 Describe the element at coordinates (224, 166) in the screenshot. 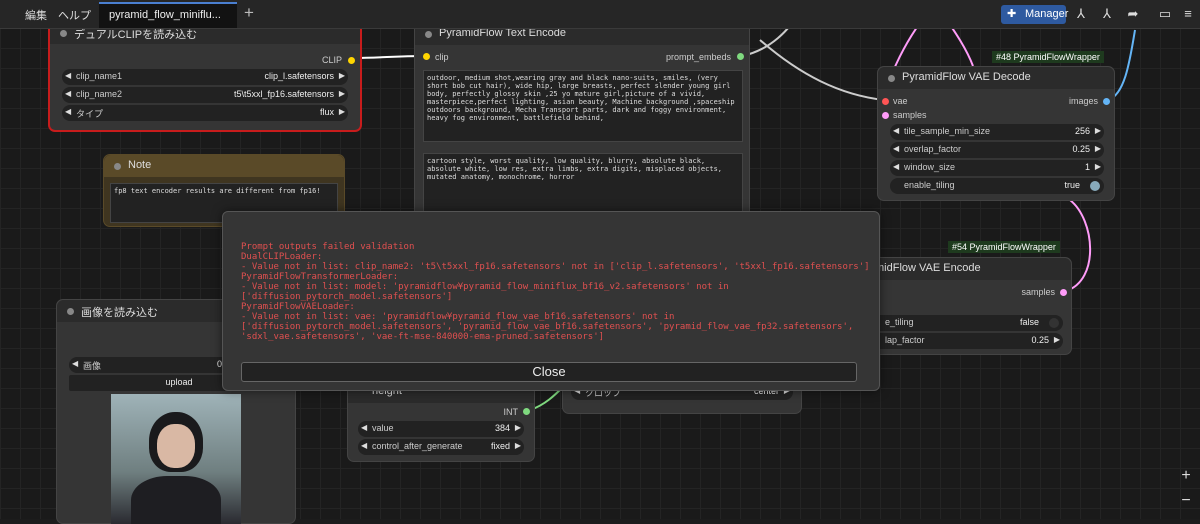

I see `node-title-bar: Note` at that location.